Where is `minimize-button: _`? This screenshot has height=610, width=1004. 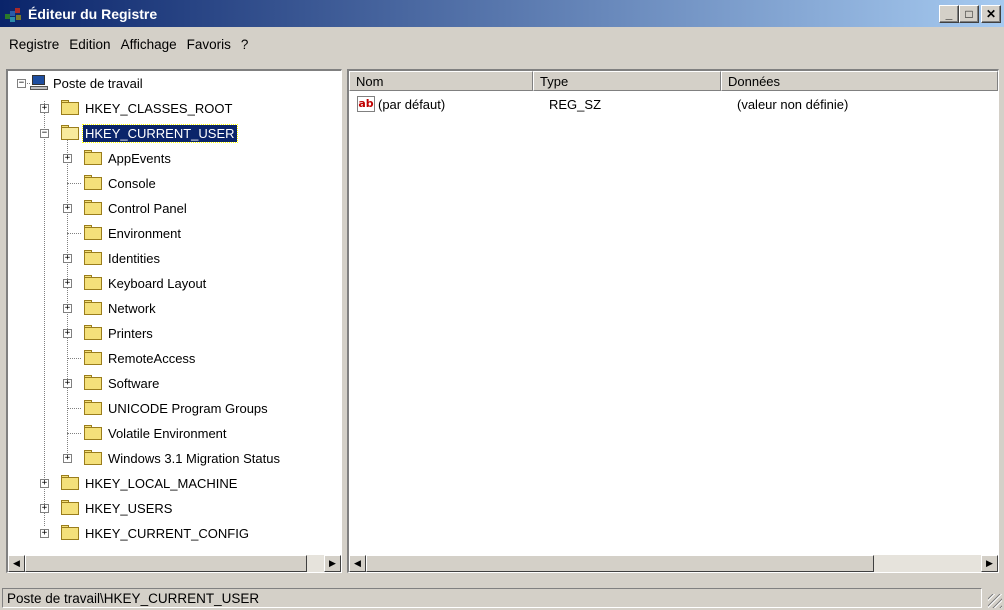
minimize-button: _ is located at coordinates (949, 14).